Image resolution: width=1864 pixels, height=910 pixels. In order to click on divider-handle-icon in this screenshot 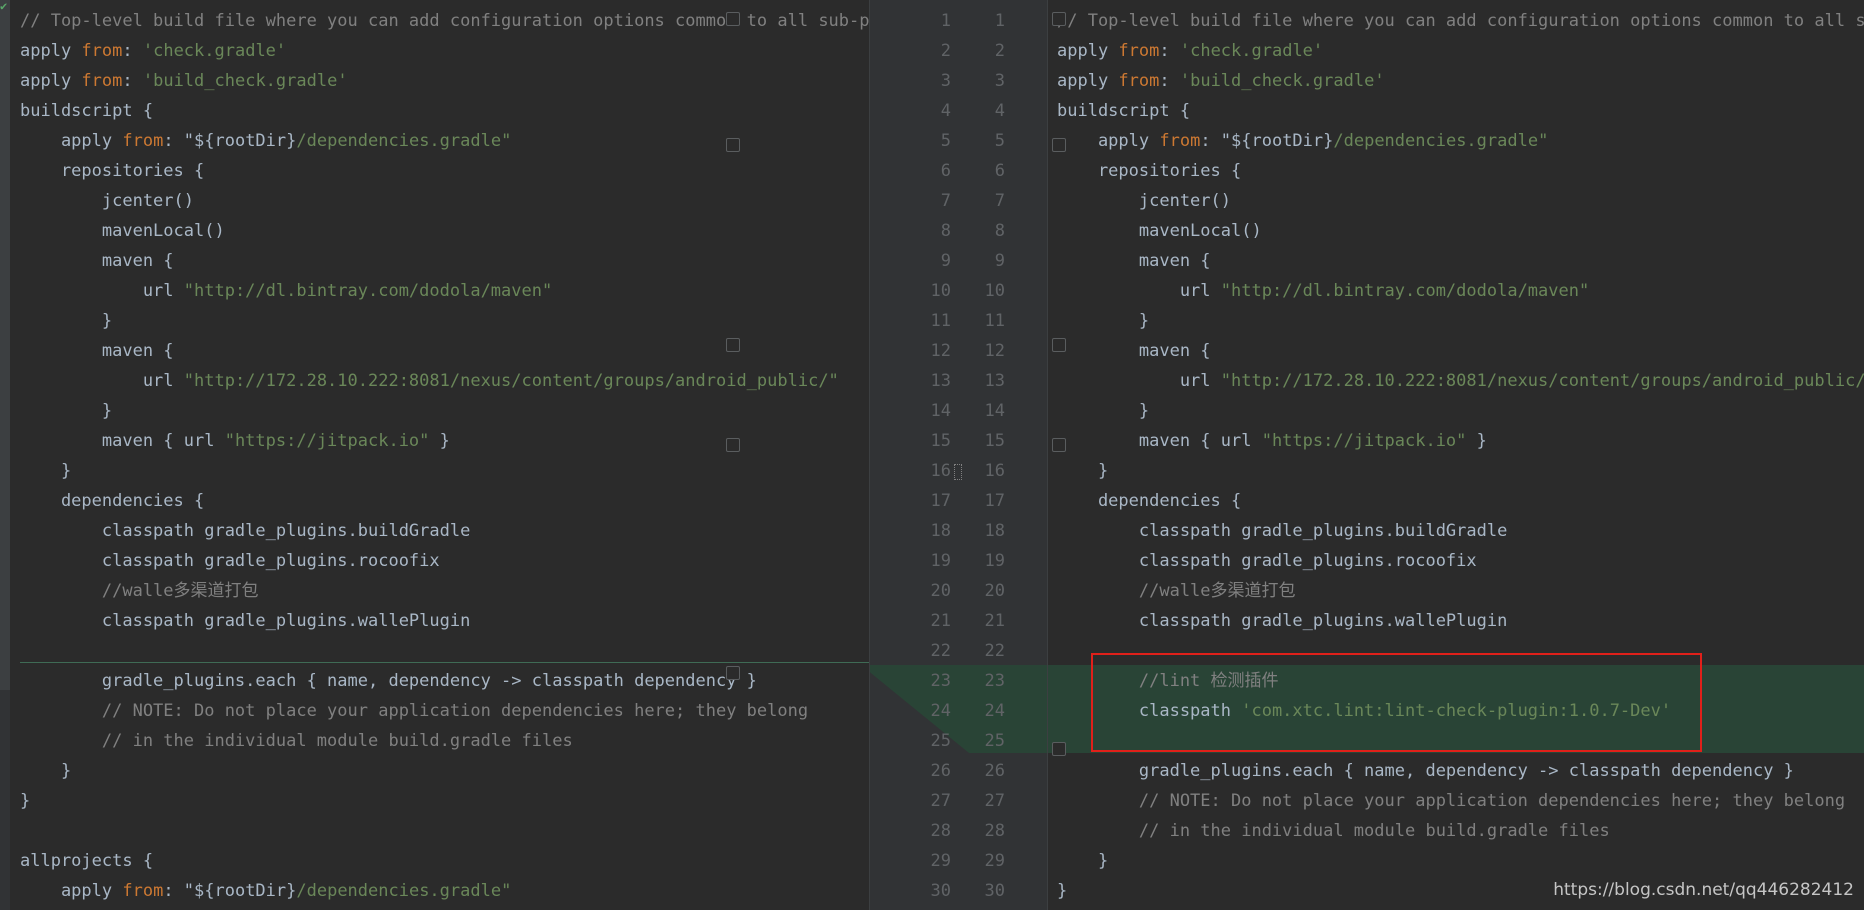, I will do `click(958, 472)`.